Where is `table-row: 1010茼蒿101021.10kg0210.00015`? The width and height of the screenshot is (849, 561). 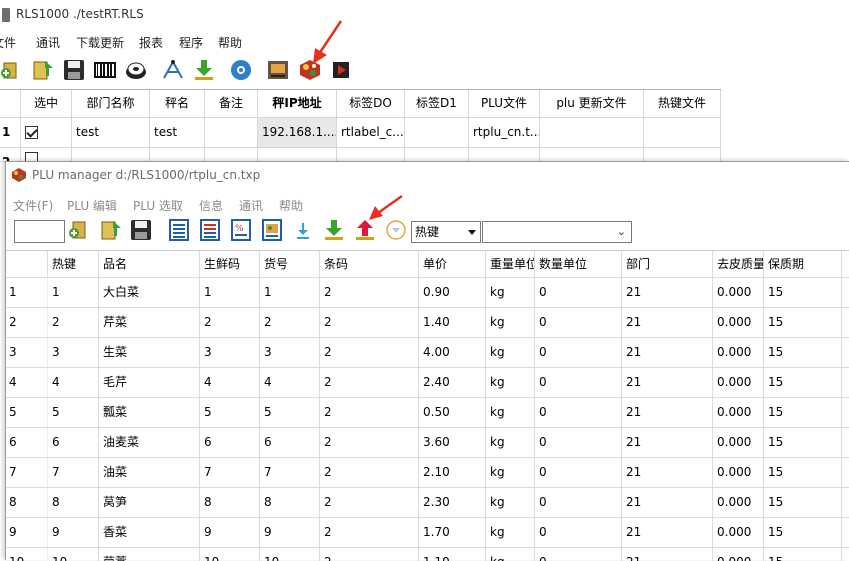
table-row: 1010茼蒿101021.10kg0210.00015 is located at coordinates (427, 554).